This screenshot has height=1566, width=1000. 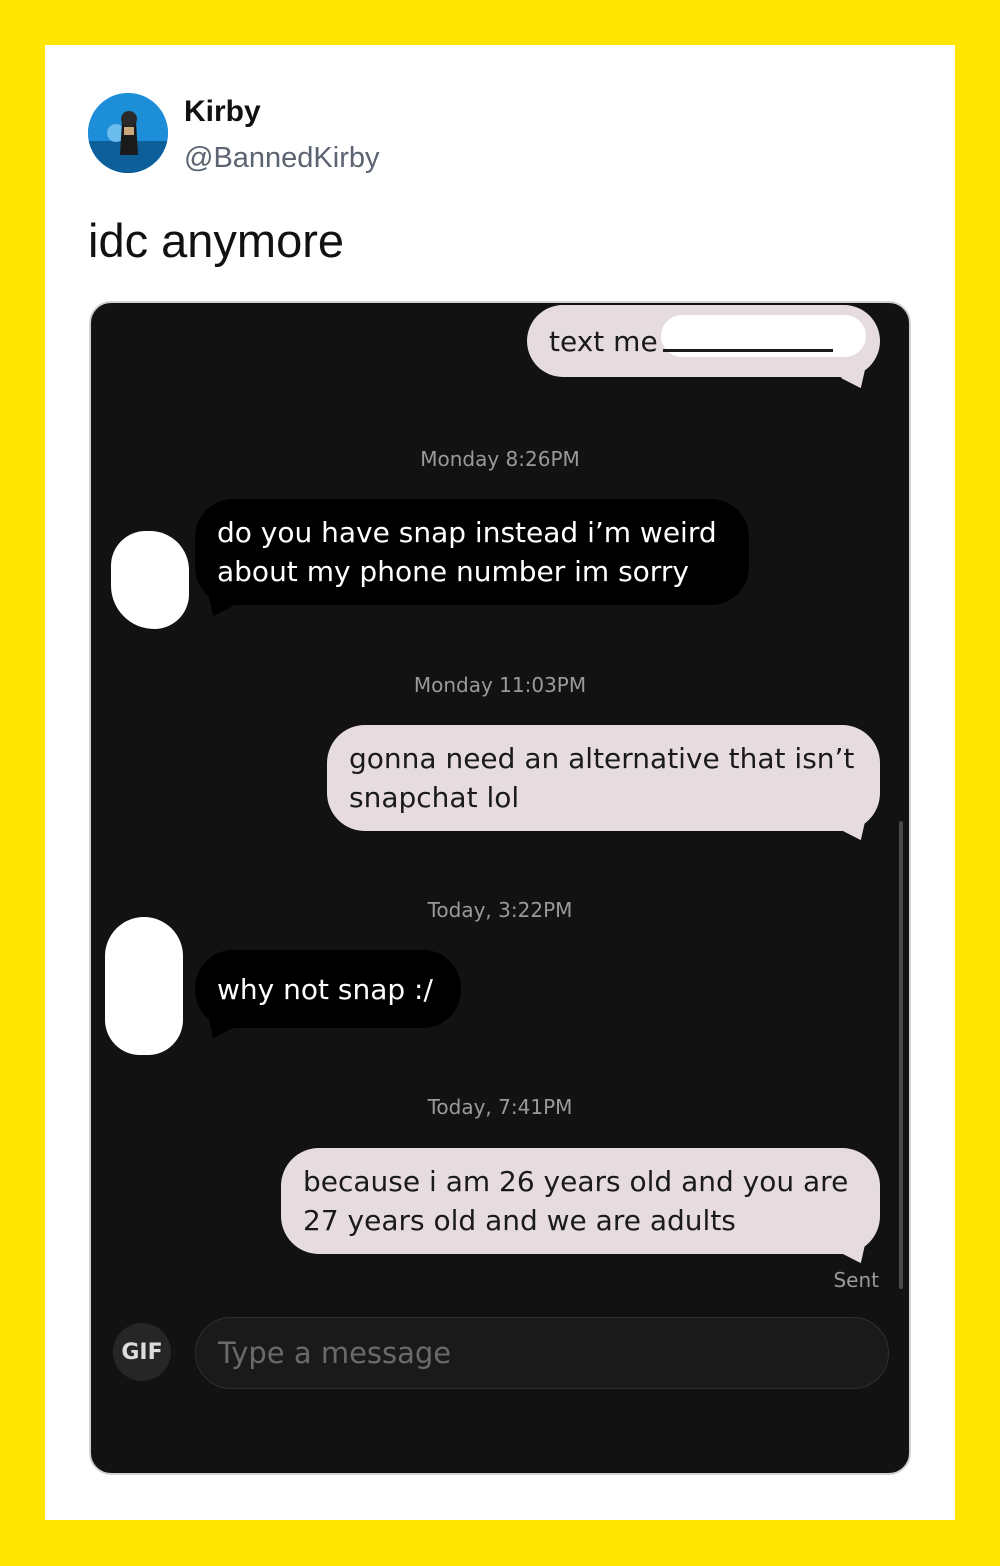 What do you see at coordinates (603, 341) in the screenshot?
I see `message-text: text me` at bounding box center [603, 341].